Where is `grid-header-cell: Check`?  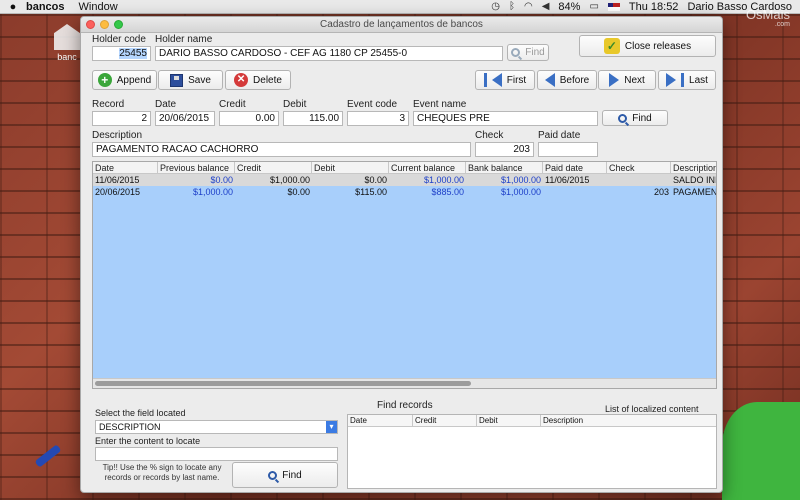 grid-header-cell: Check is located at coordinates (639, 168).